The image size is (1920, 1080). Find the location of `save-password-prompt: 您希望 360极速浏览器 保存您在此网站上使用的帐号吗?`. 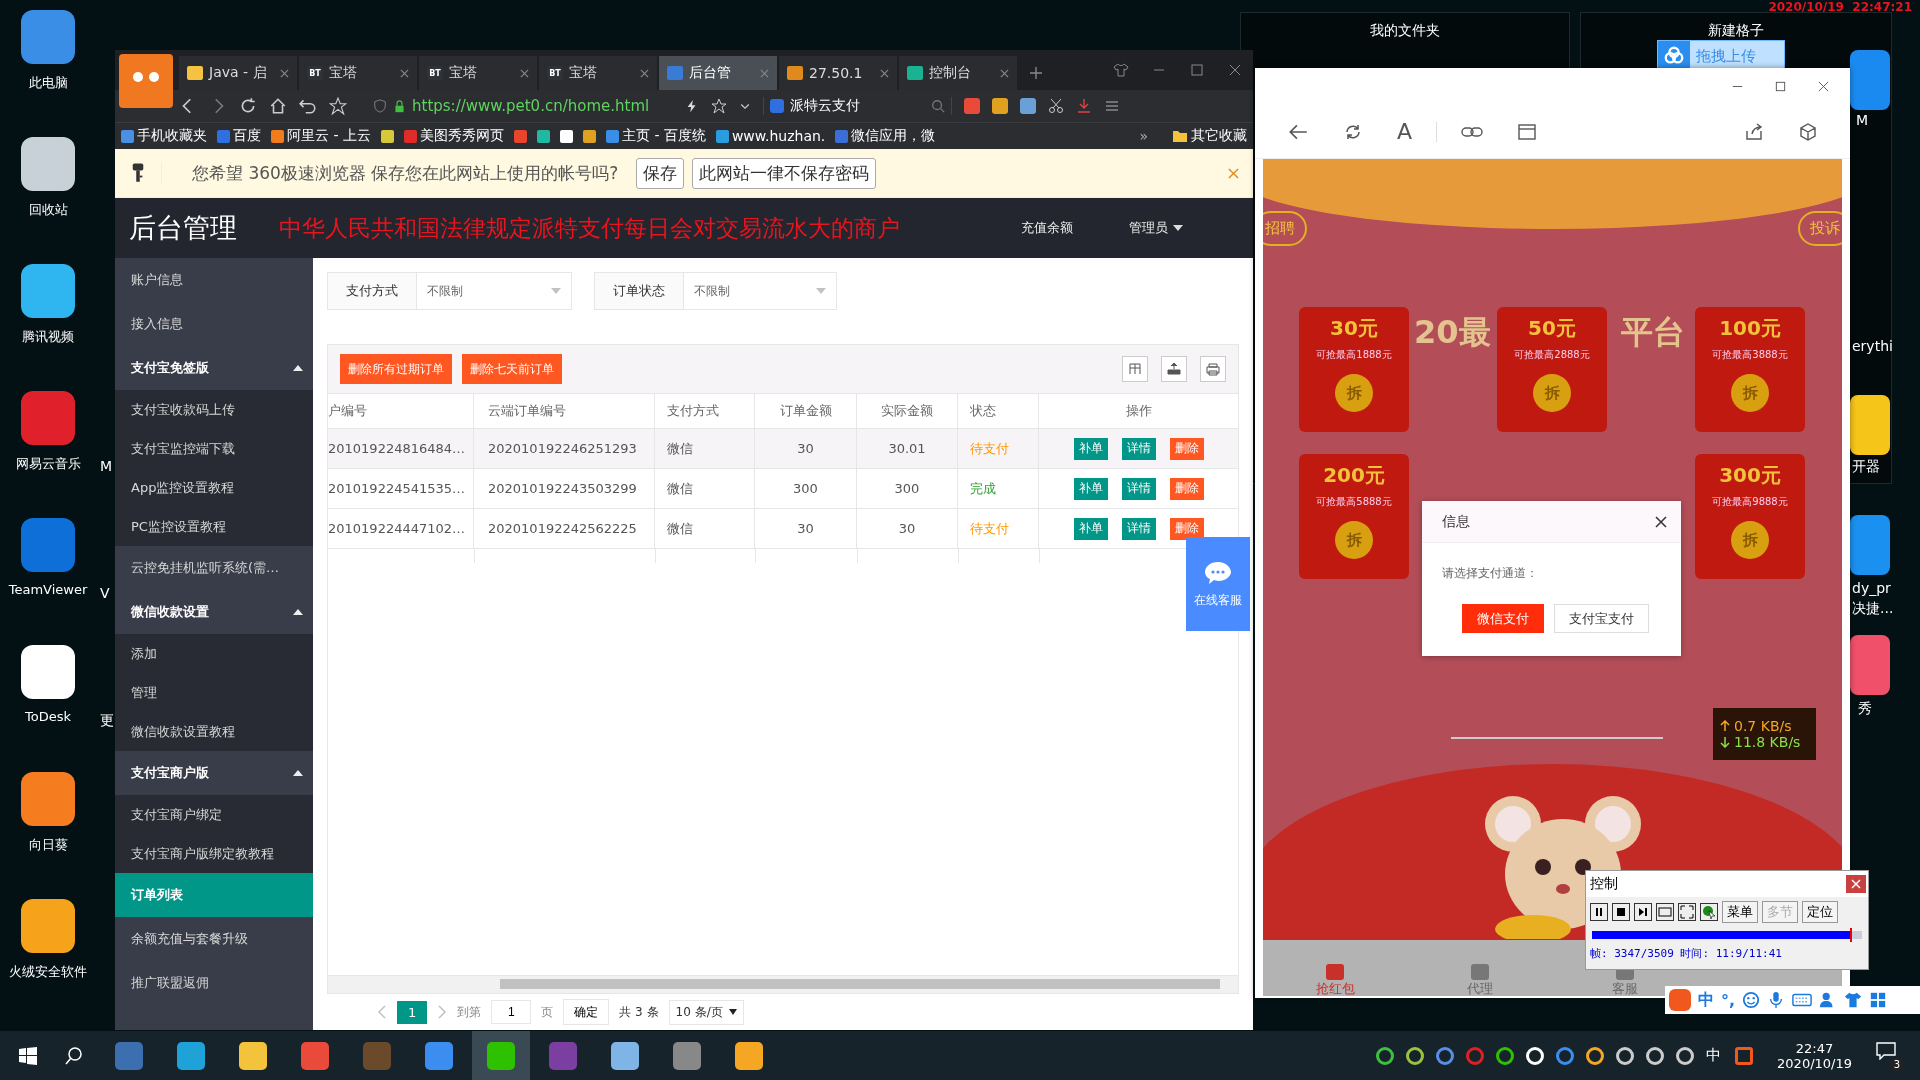

save-password-prompt: 您希望 360极速浏览器 保存您在此网站上使用的帐号吗? is located at coordinates (405, 173).